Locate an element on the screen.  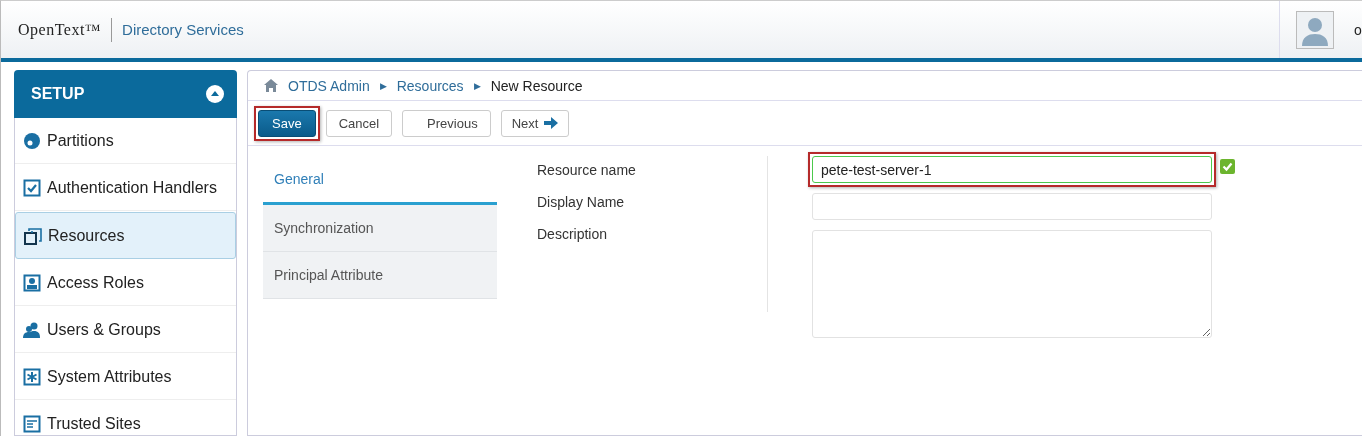
home-icon is located at coordinates (271, 85).